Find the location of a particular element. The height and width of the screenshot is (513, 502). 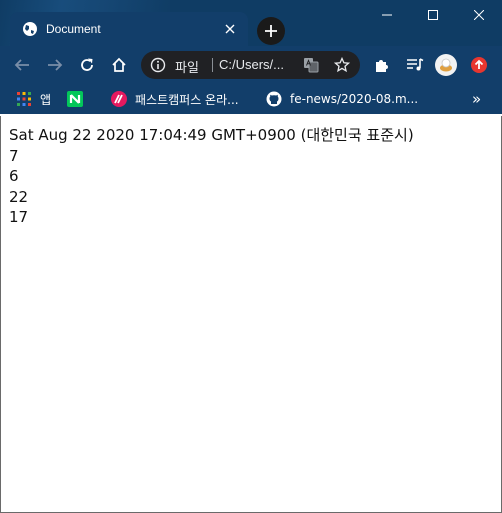

avatar-icon is located at coordinates (446, 65).